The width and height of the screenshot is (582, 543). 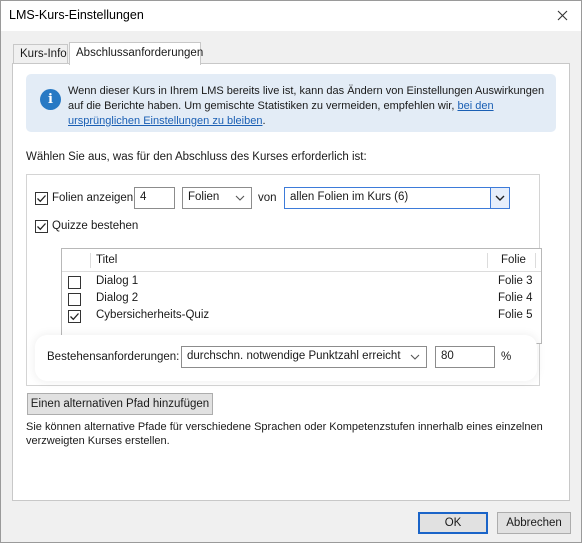 What do you see at coordinates (515, 315) in the screenshot?
I see `quiz-slide: Folie 5` at bounding box center [515, 315].